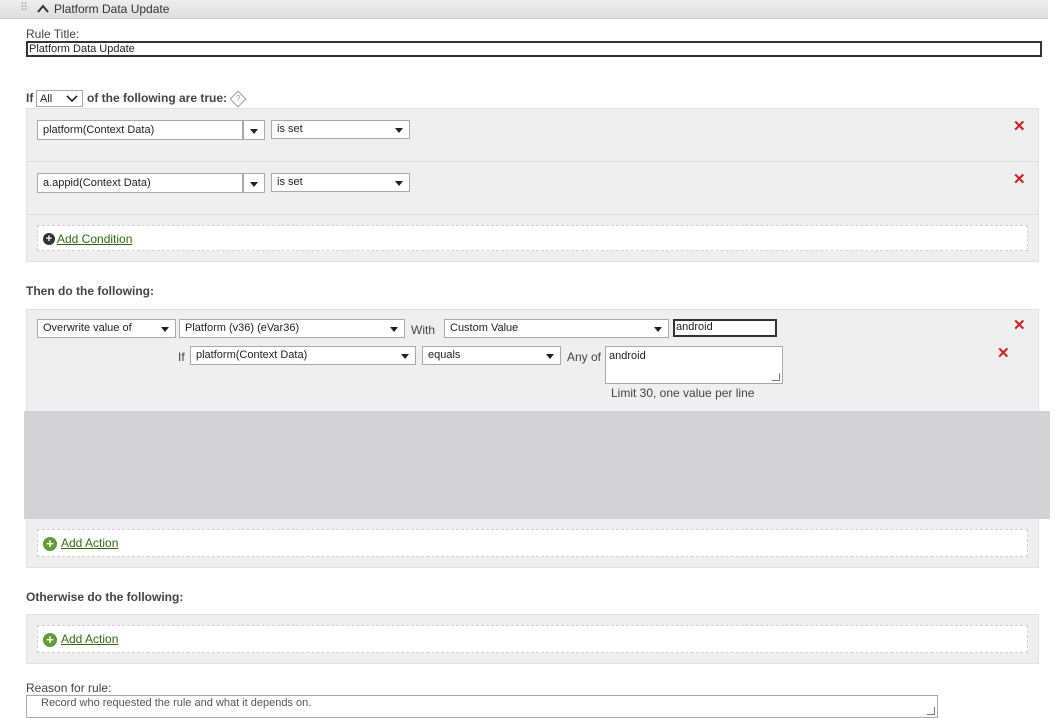  What do you see at coordinates (584, 357) in the screenshot?
I see `any-of-label: Any of` at bounding box center [584, 357].